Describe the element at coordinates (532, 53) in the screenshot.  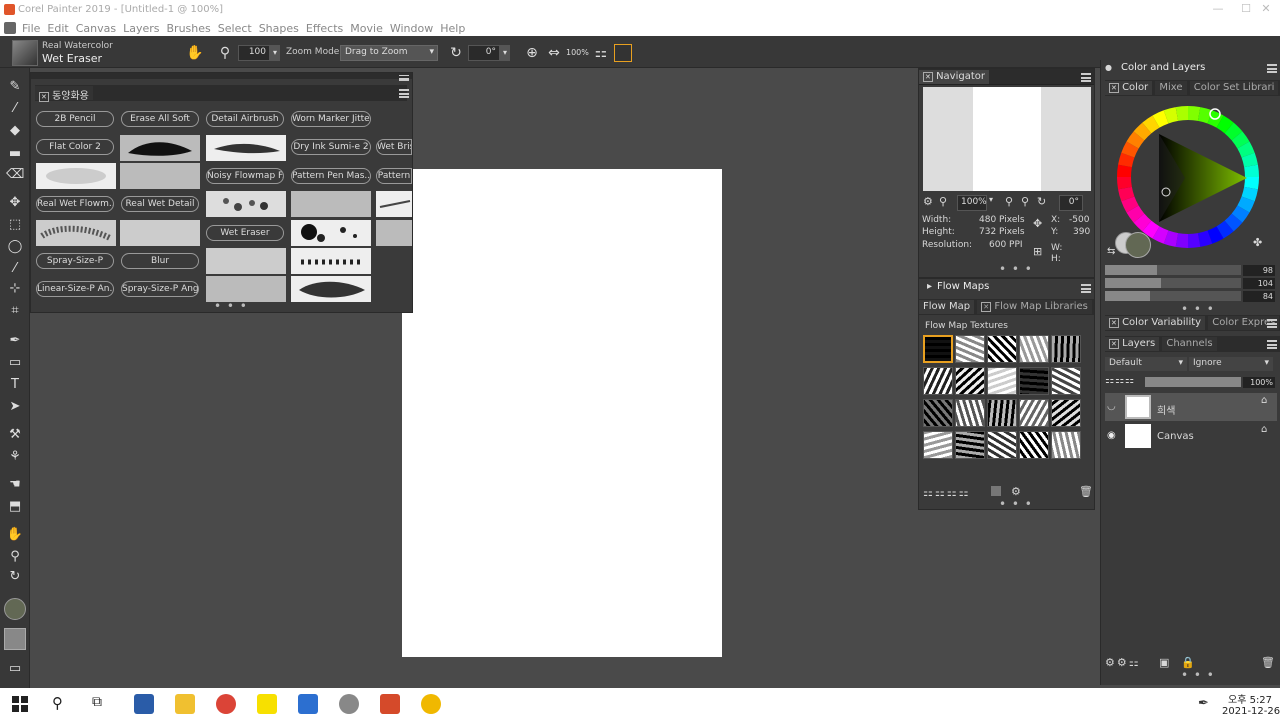
I see `fit-screen-icon: ⊕` at that location.